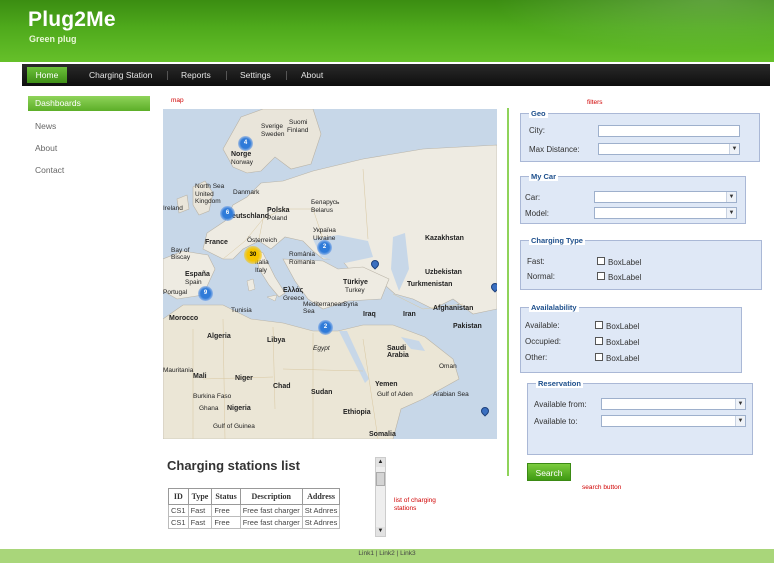 Image resolution: width=774 pixels, height=563 pixels. I want to click on map-country-label: Syria, so click(350, 304).